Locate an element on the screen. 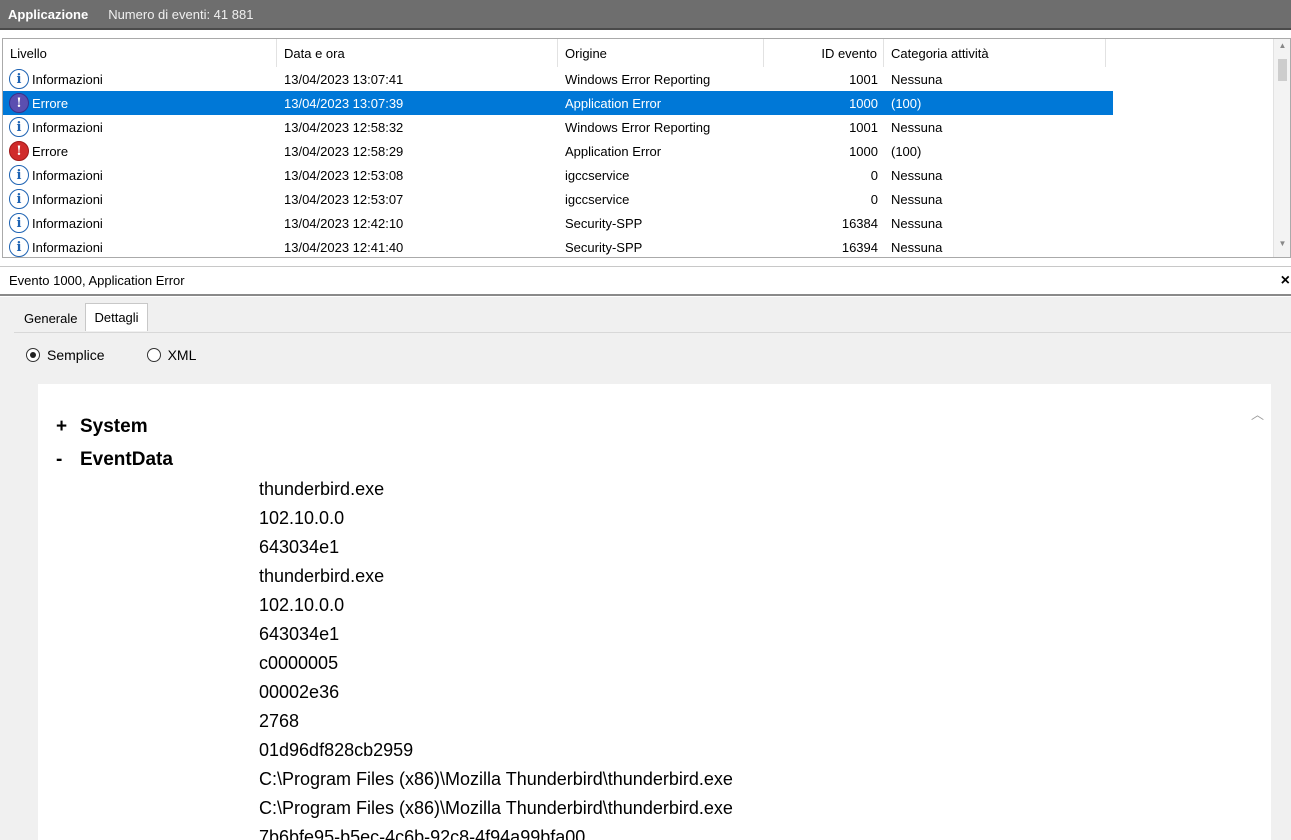 This screenshot has width=1291, height=840. expand-icon: + is located at coordinates (68, 427).